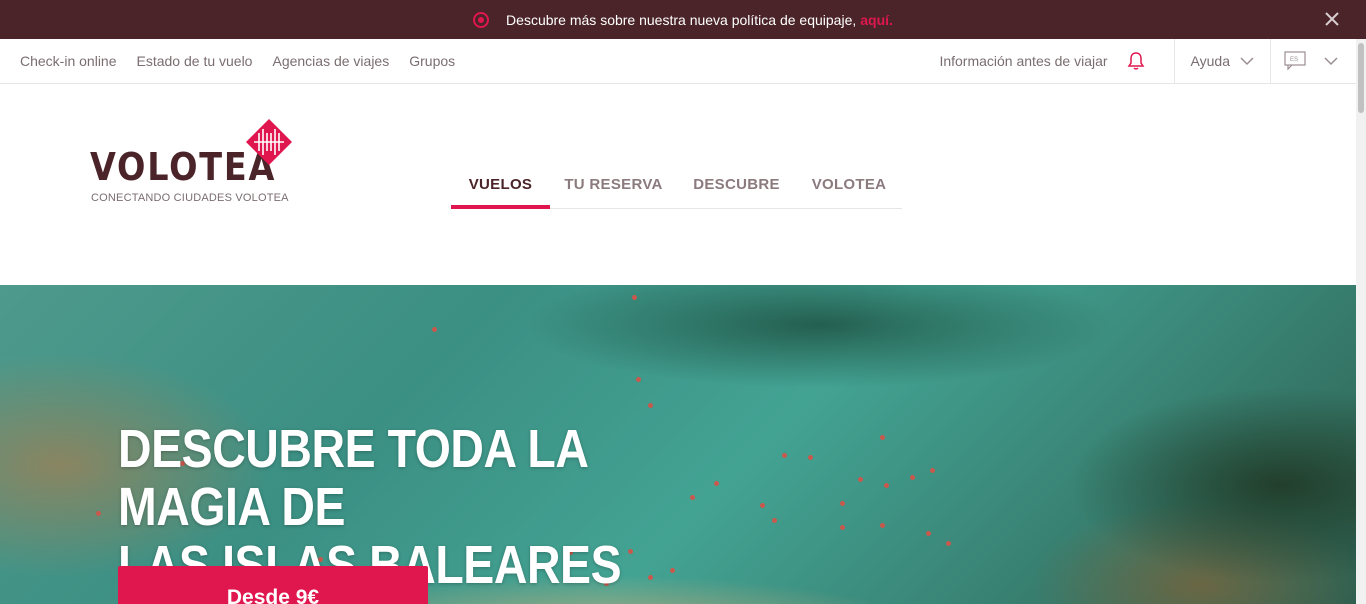 Image resolution: width=1366 pixels, height=604 pixels. What do you see at coordinates (876, 20) in the screenshot?
I see `announcement-link: aquí.` at bounding box center [876, 20].